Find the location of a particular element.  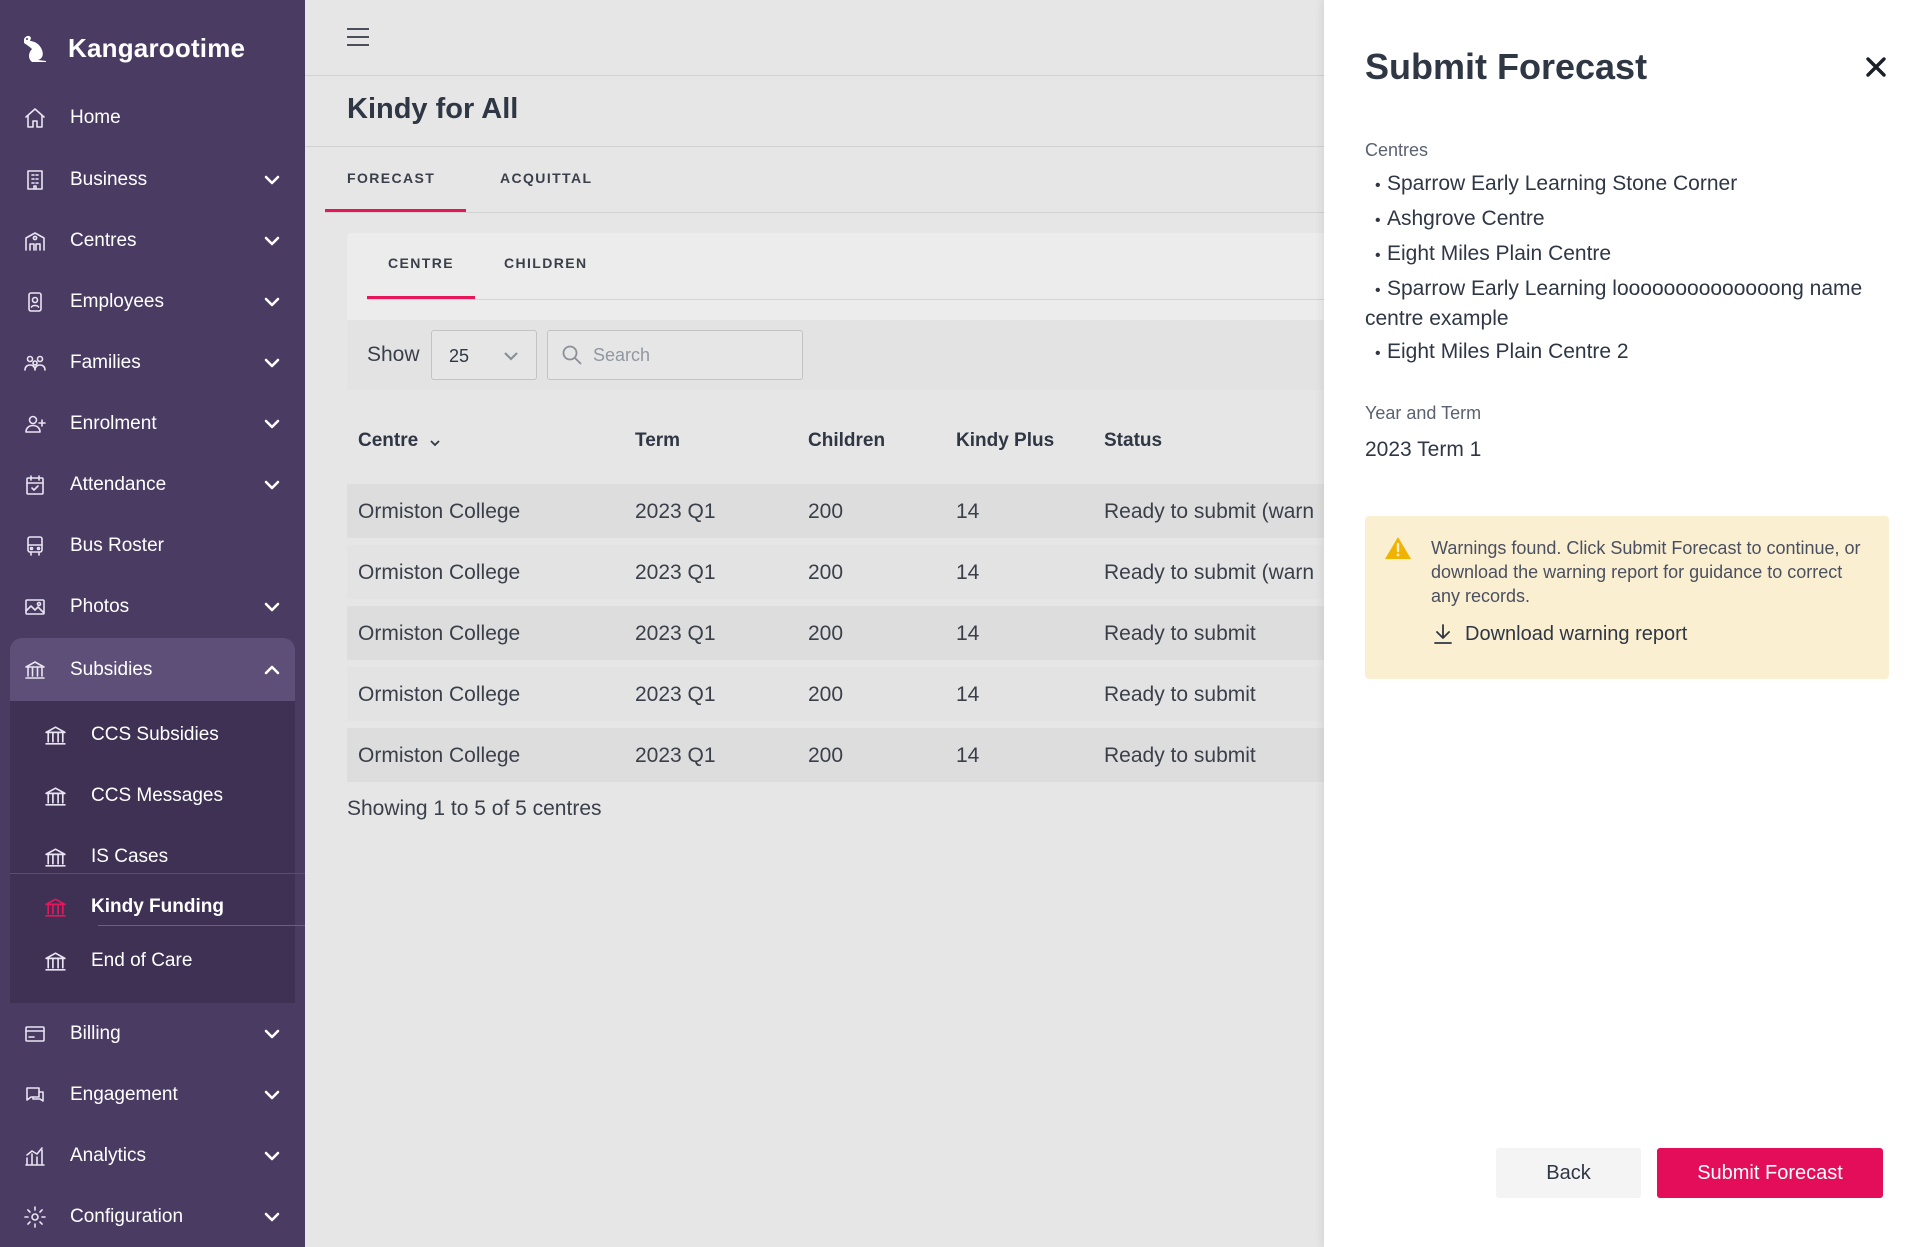

warning-icon is located at coordinates (1398, 548).